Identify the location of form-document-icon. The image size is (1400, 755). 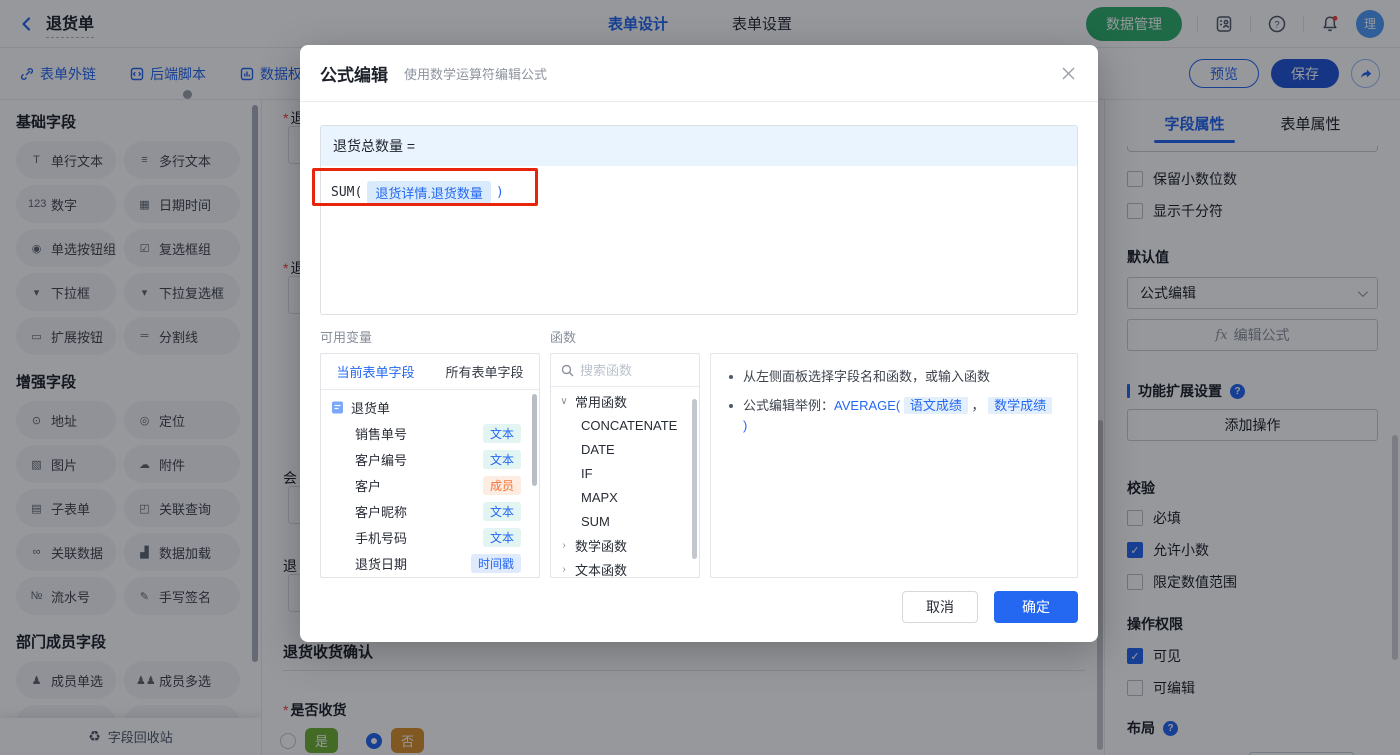
(337, 407).